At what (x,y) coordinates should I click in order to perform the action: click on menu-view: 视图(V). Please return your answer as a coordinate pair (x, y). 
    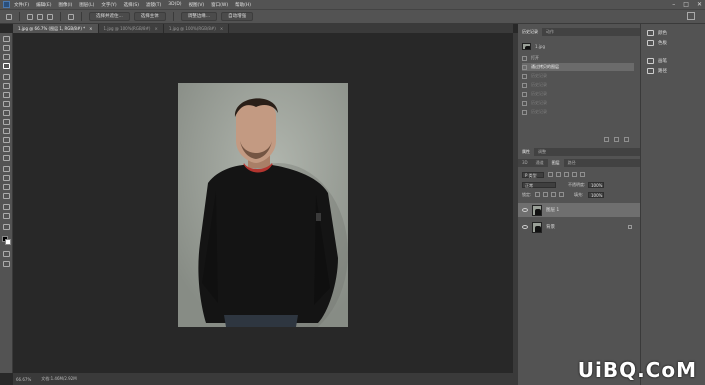
    Looking at the image, I should click on (197, 5).